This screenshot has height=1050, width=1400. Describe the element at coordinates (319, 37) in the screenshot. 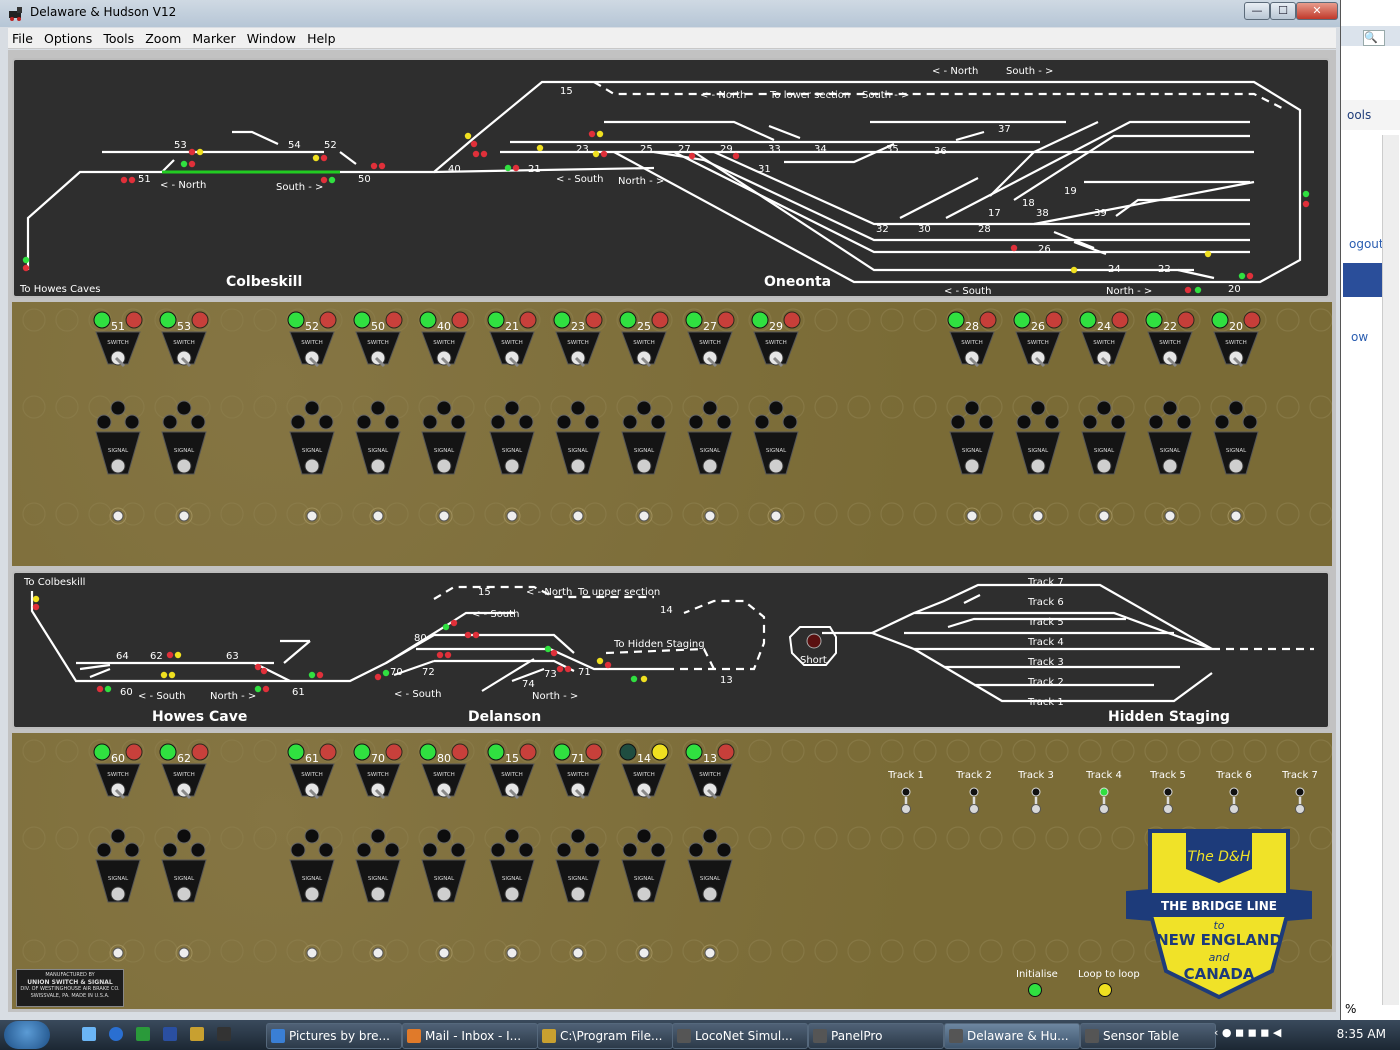

I see `menu-help: Help` at that location.